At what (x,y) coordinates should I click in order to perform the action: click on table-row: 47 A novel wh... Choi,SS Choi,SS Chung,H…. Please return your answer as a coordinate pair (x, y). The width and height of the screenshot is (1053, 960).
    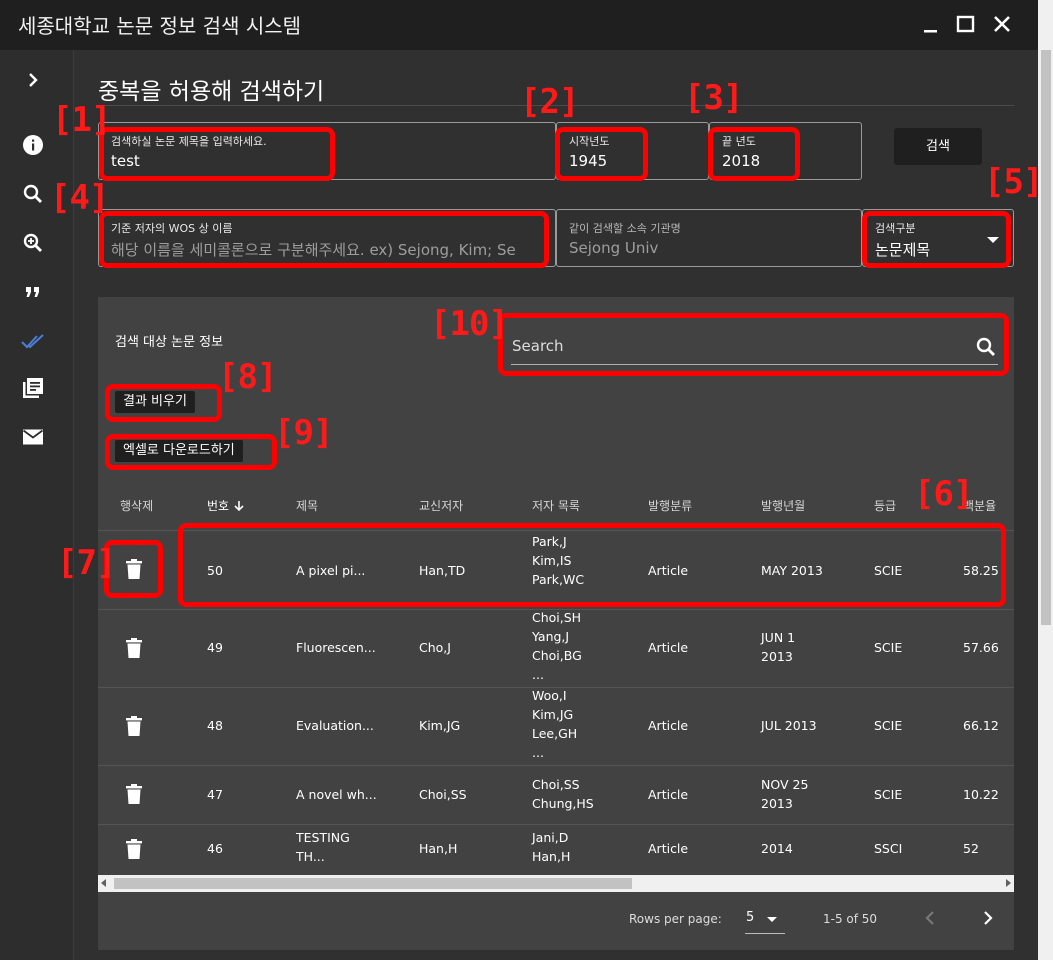
    Looking at the image, I should click on (556, 795).